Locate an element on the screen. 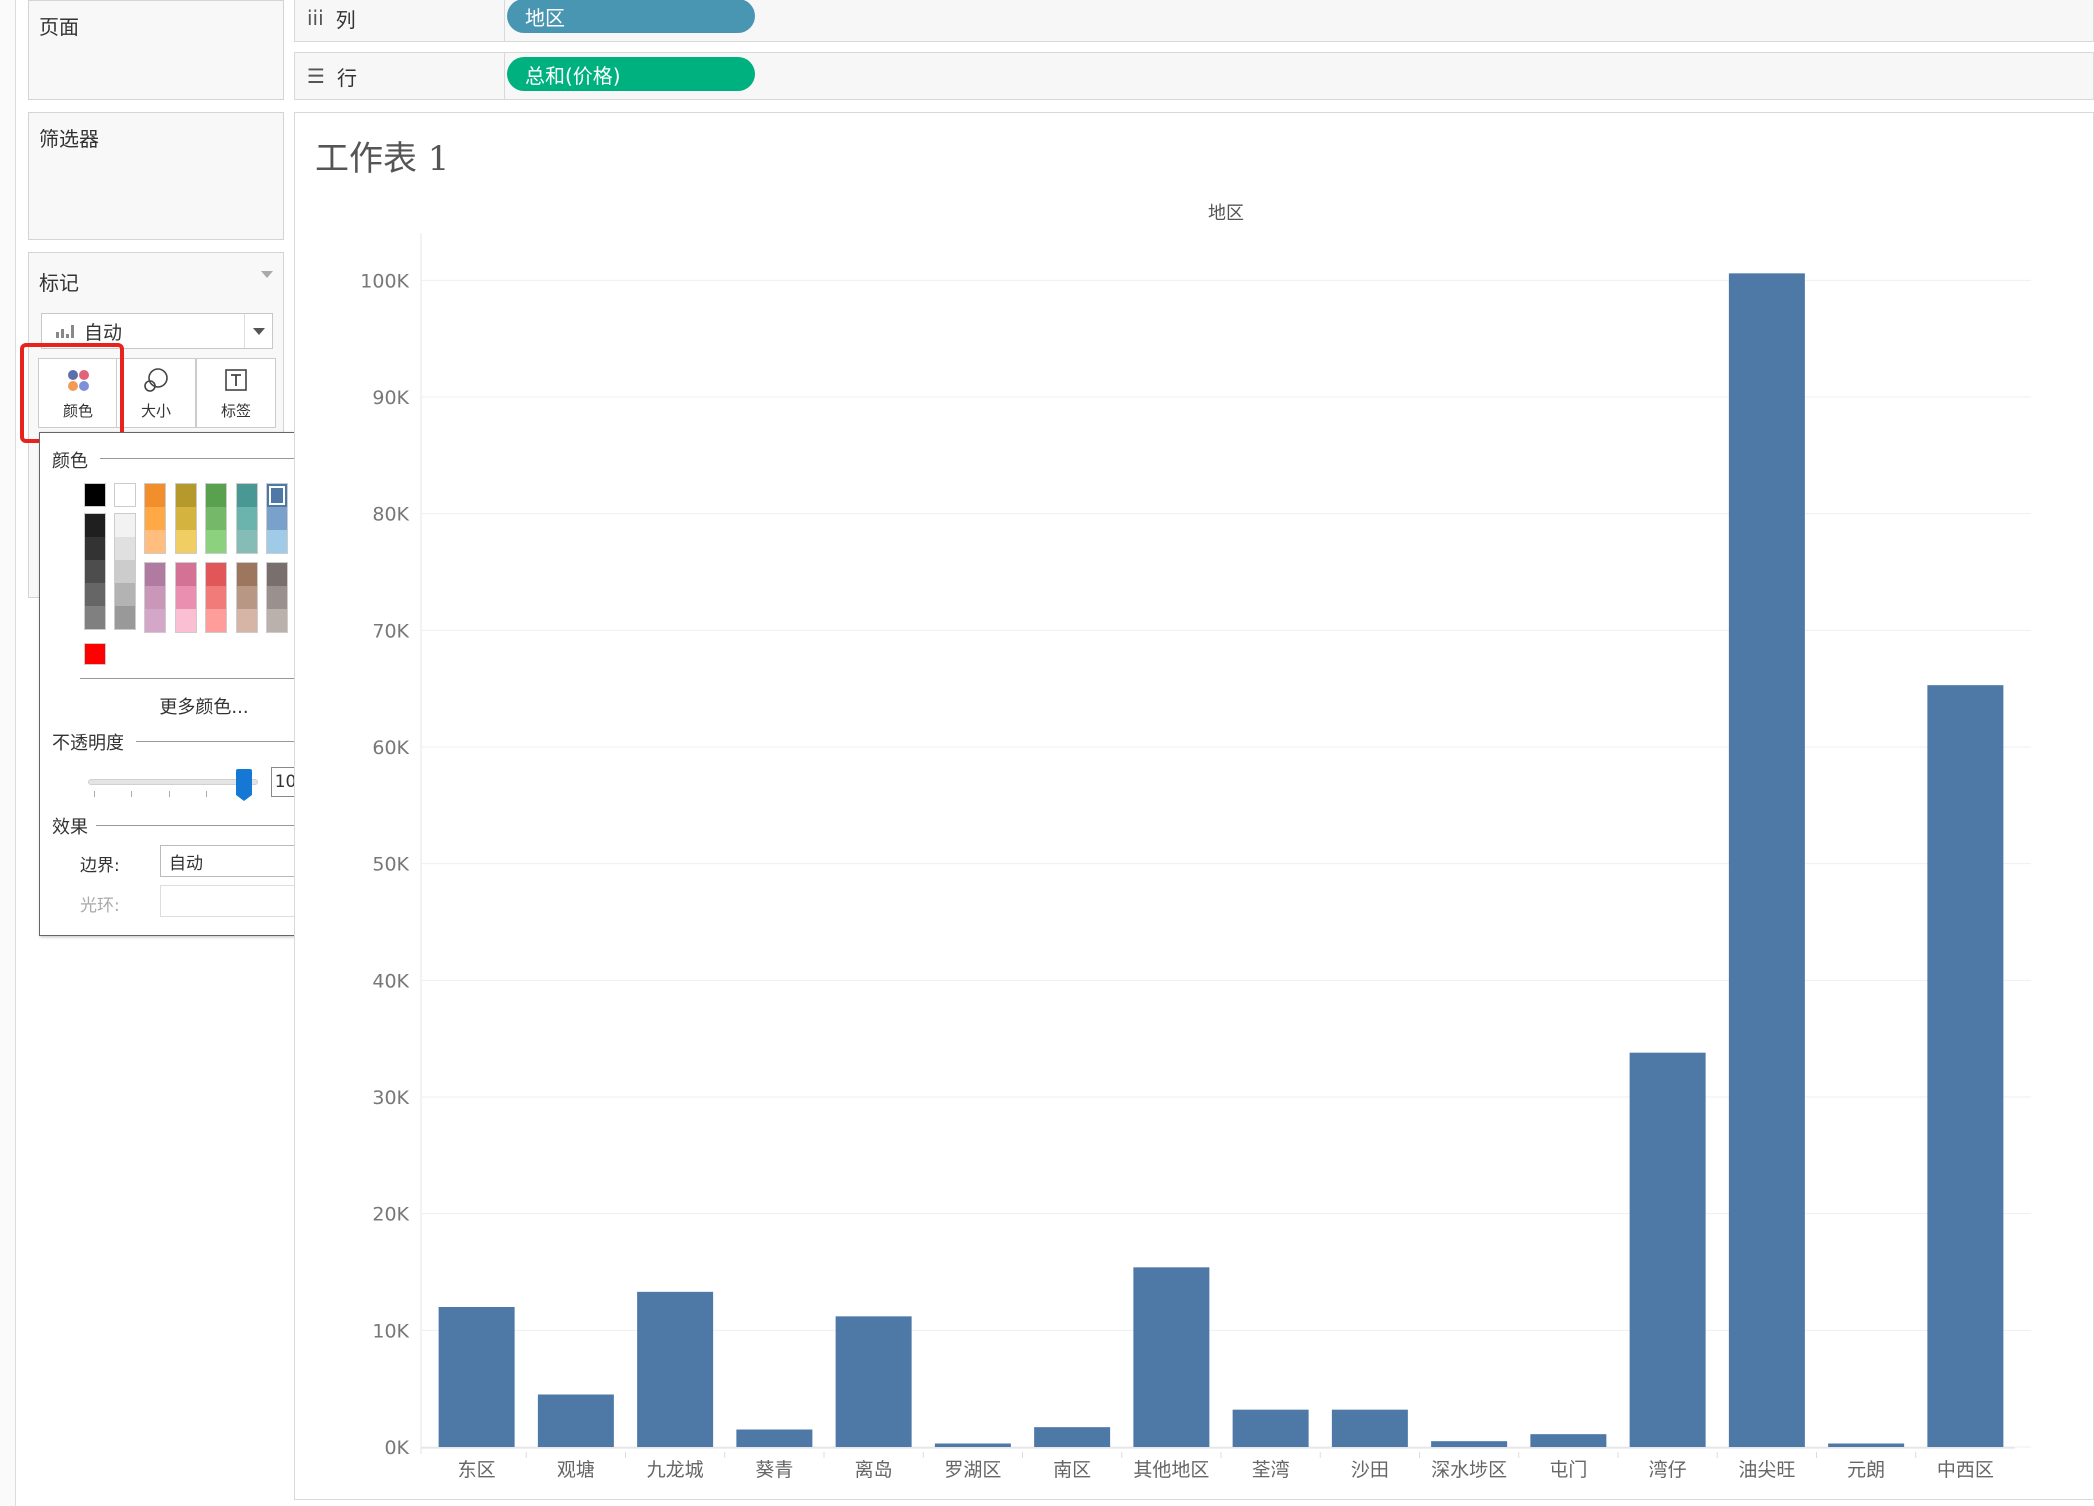  size-button-label: 大小 is located at coordinates (155, 411).